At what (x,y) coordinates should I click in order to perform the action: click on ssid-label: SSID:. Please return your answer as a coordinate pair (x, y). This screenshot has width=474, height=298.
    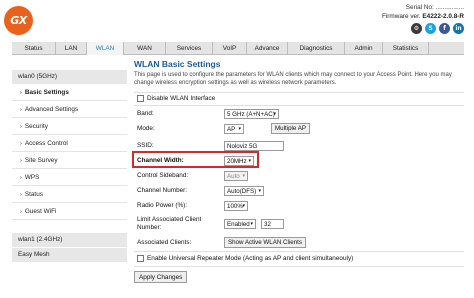
    Looking at the image, I should click on (145, 145).